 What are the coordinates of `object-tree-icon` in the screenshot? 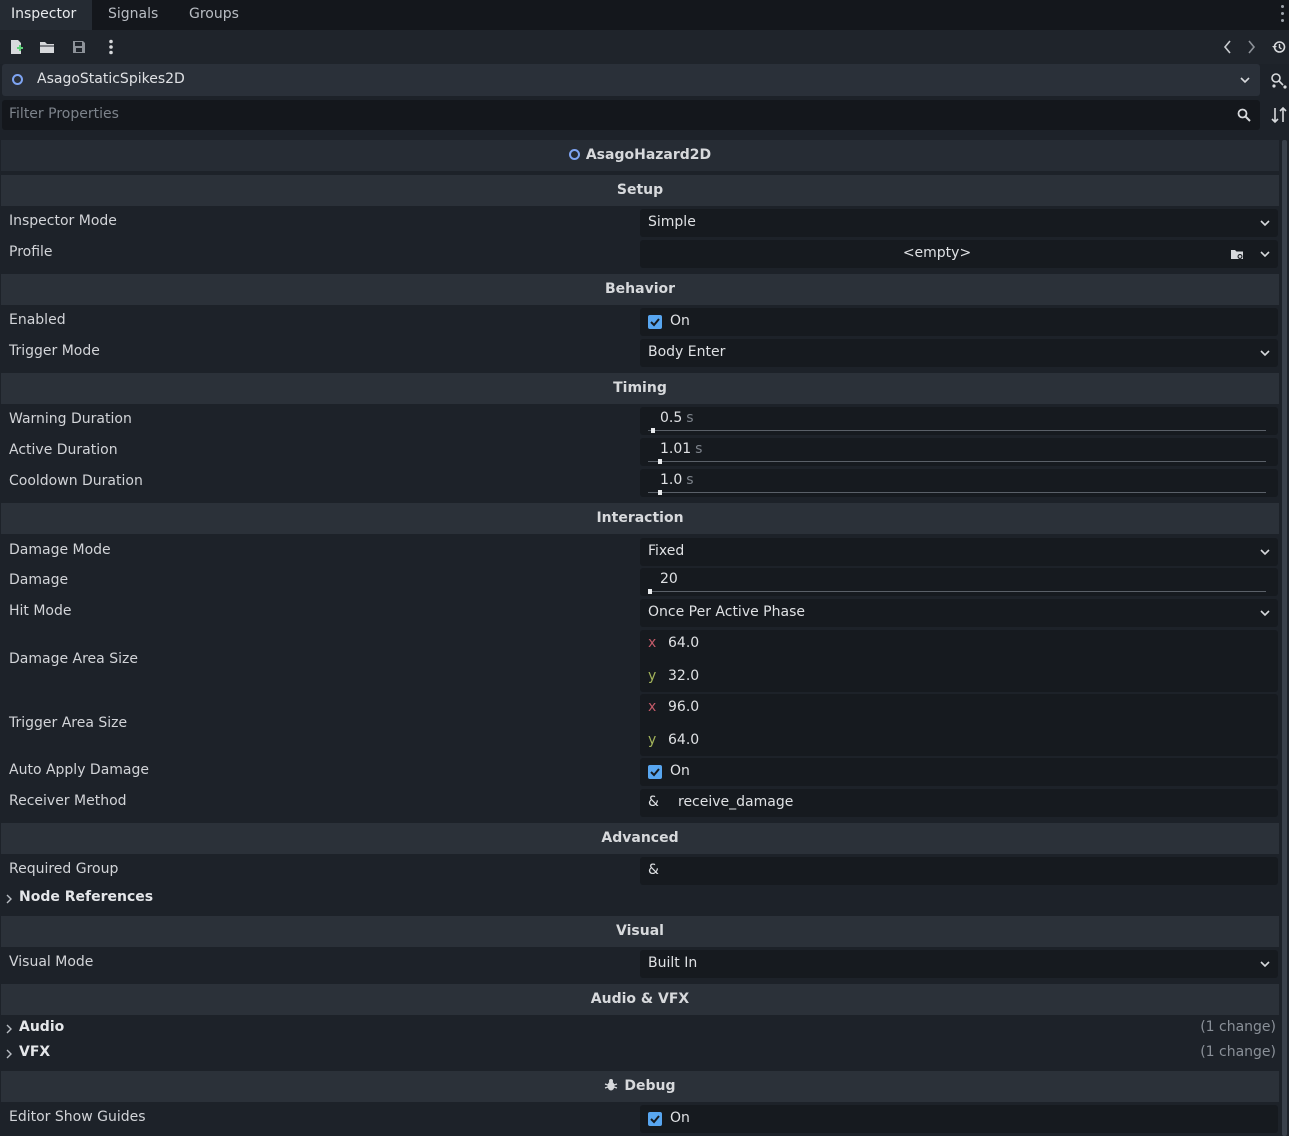 It's located at (1279, 81).